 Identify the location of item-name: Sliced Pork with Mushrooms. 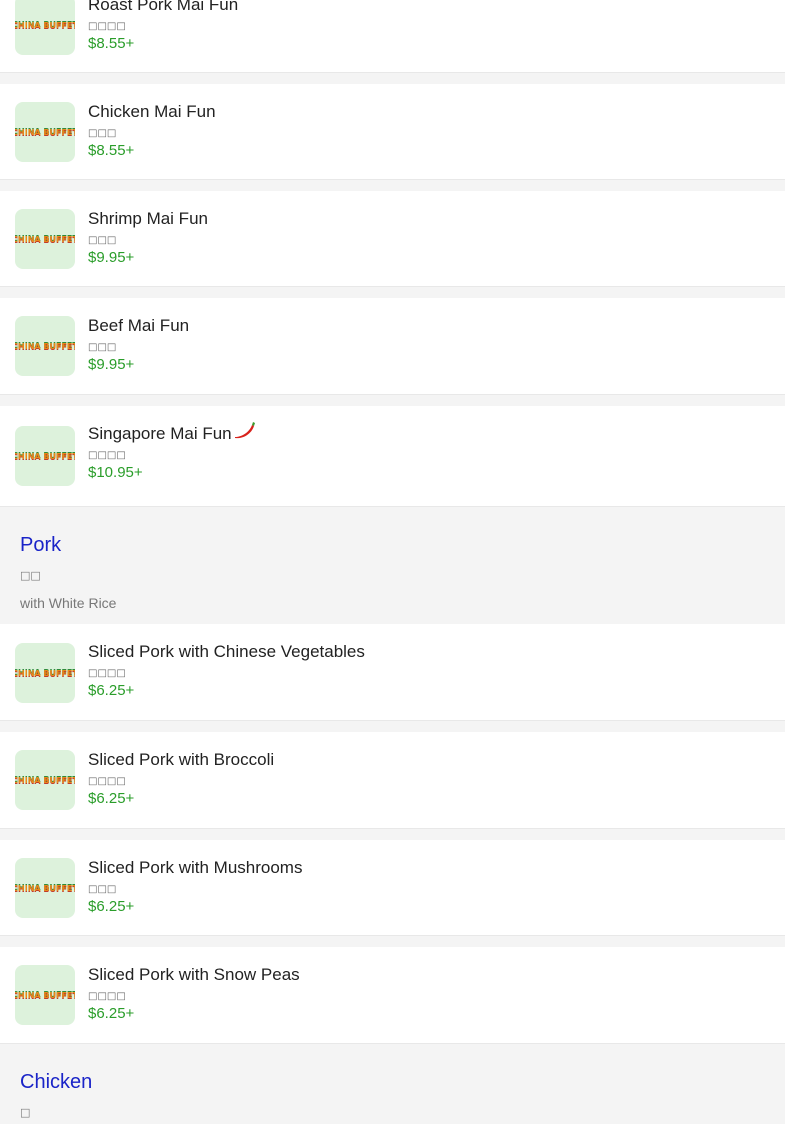
(195, 867).